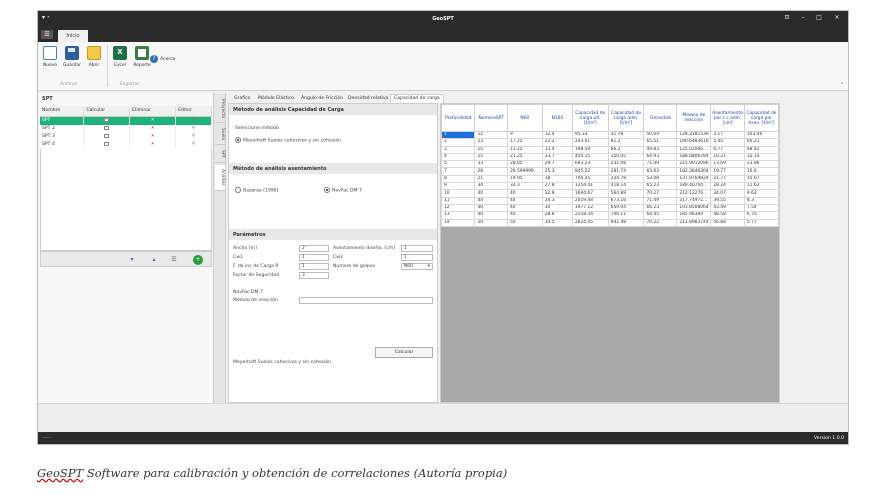  I want to click on grid-cell: 43.49, so click(727, 208).